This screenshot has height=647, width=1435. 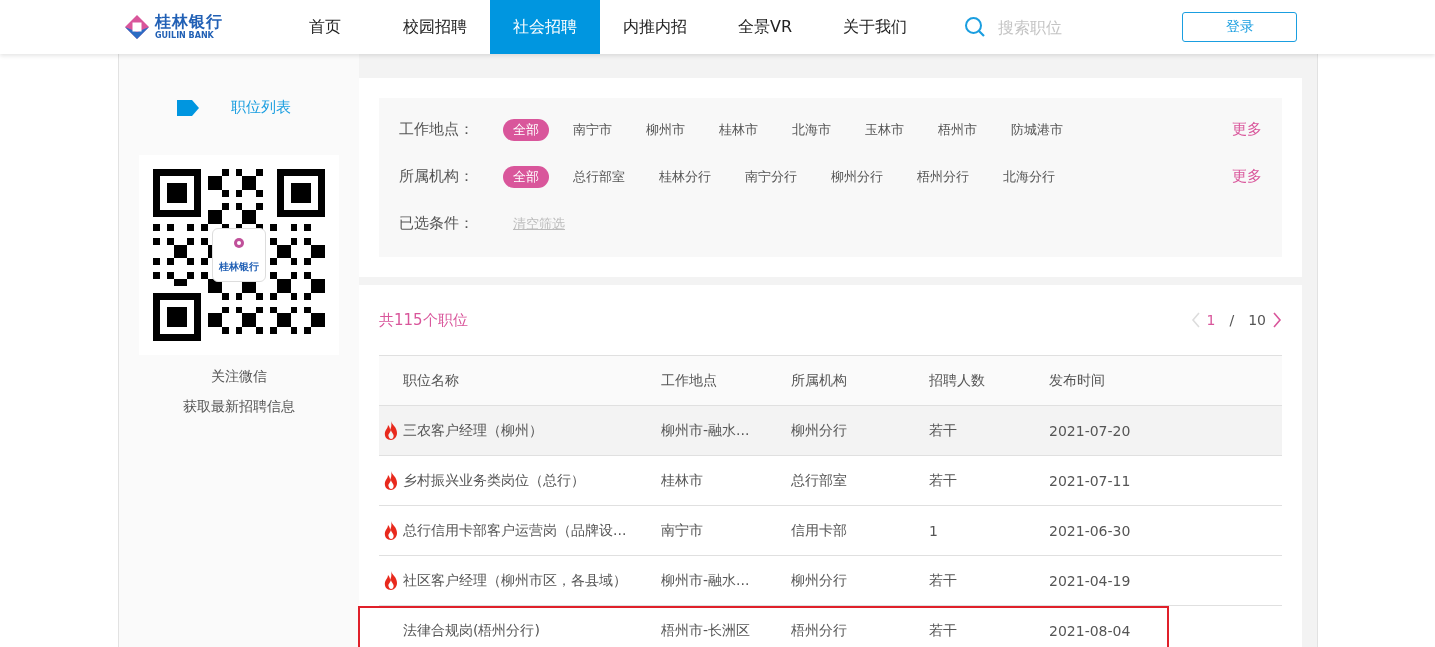 I want to click on table-cell-text: 乡村振兴业务类岗位（总行）, so click(x=494, y=480).